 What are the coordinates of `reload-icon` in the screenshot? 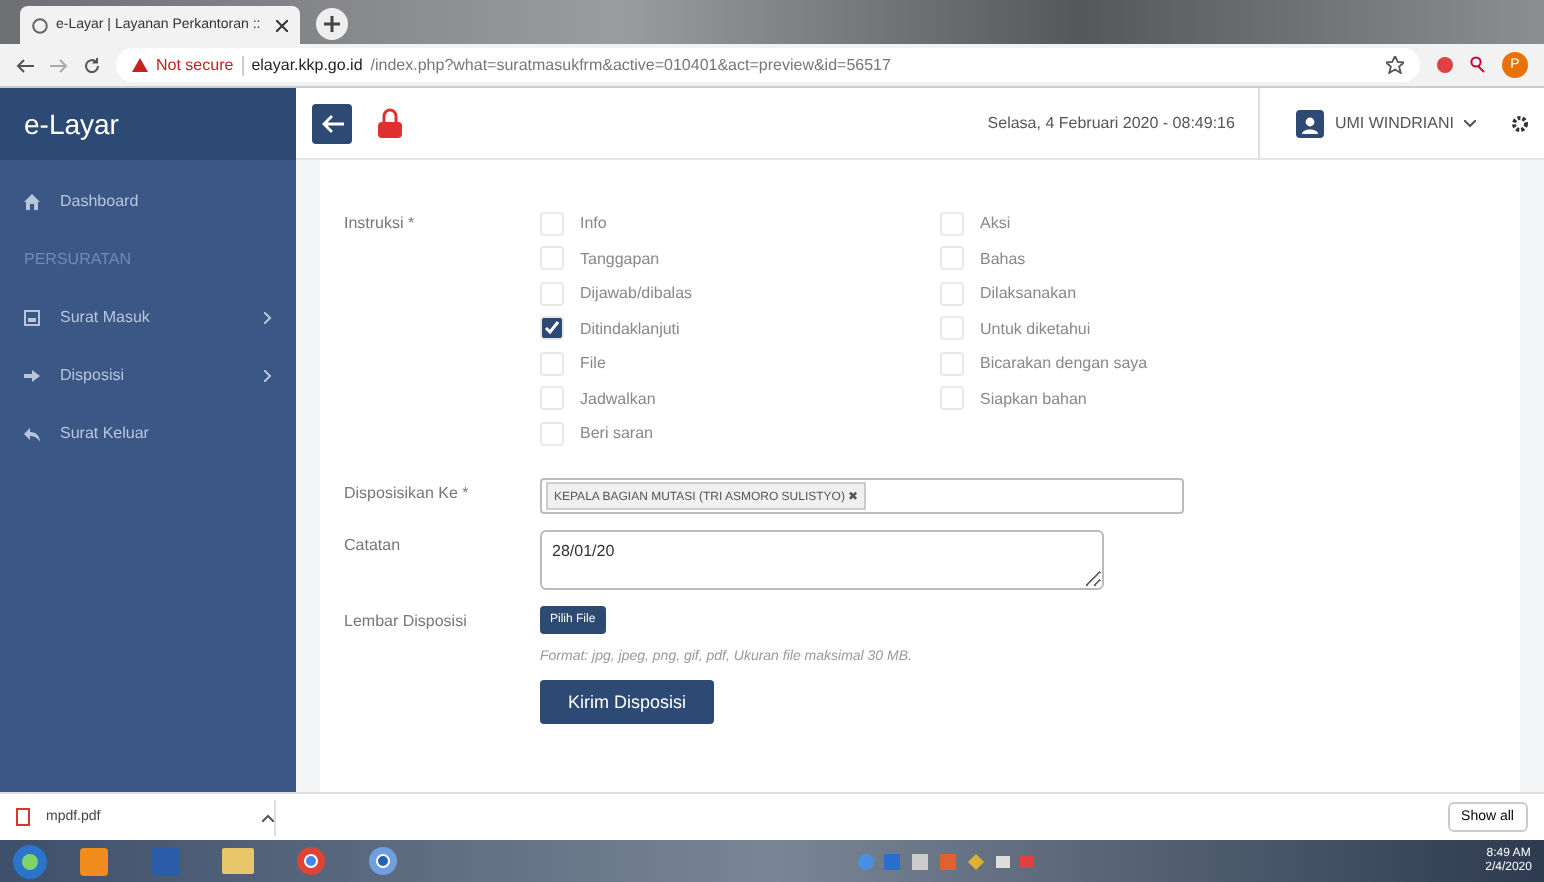 It's located at (92, 65).